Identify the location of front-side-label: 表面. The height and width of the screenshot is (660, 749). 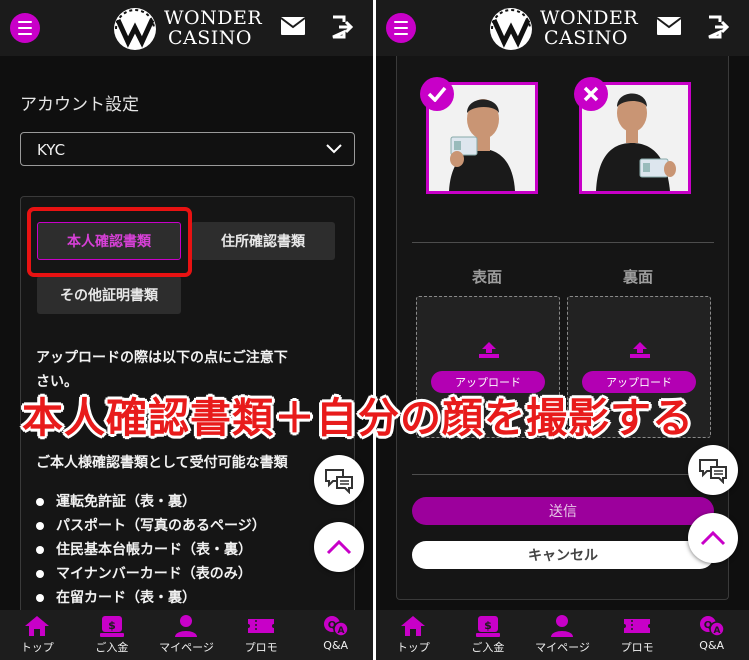
(487, 277).